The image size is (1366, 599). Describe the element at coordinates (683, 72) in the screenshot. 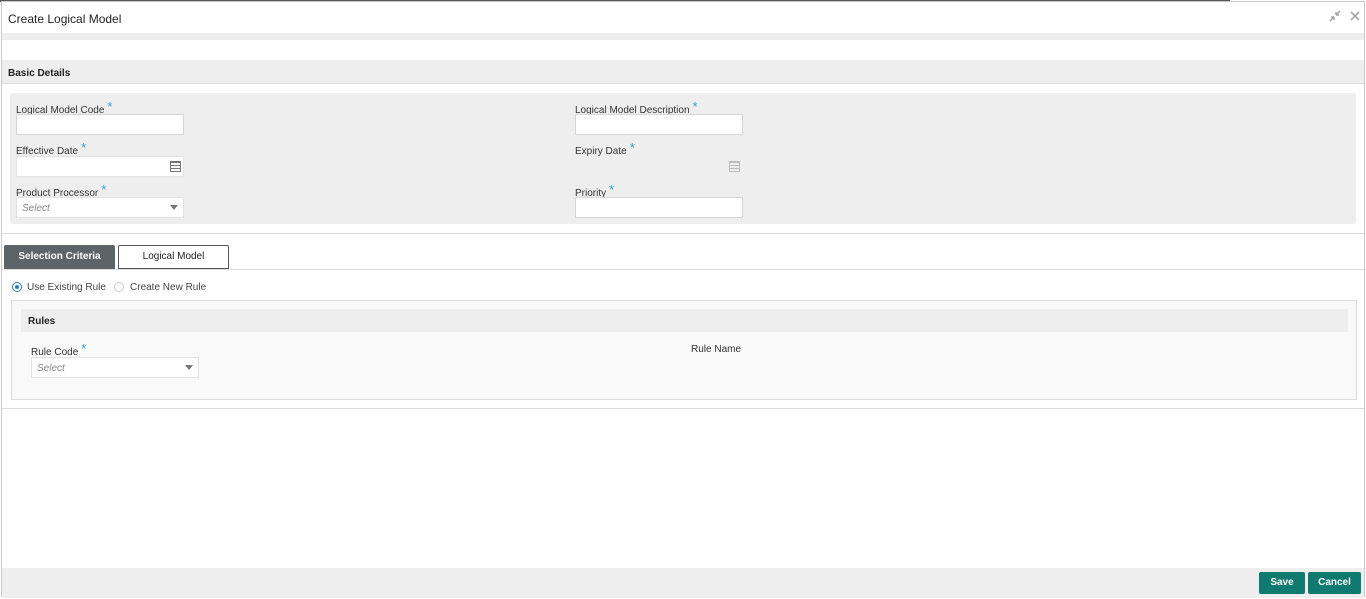

I see `basic-details-header: Basic Details` at that location.